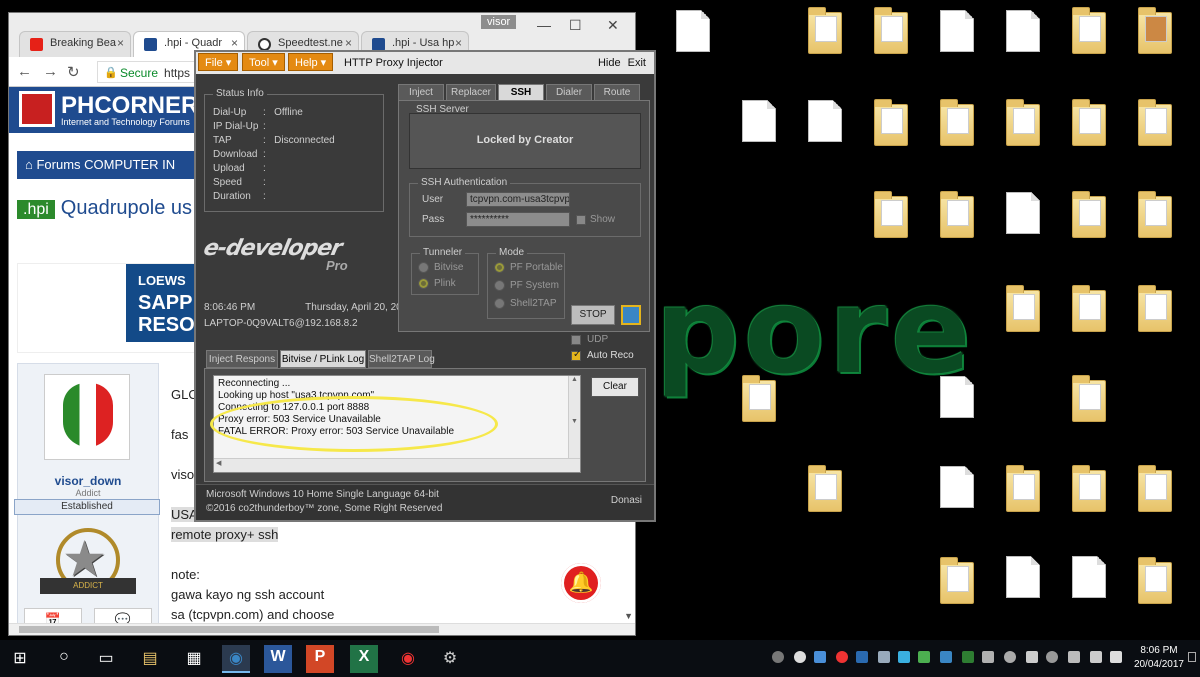 The height and width of the screenshot is (677, 1200). I want to click on maximize-button: ☐, so click(575, 25).